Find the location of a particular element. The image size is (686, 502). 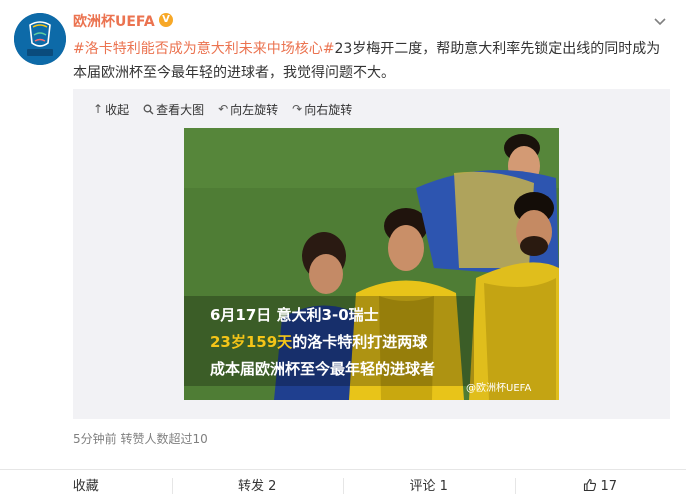

caption-line2-rest: 的洛卡特利打进两球 is located at coordinates (360, 342).